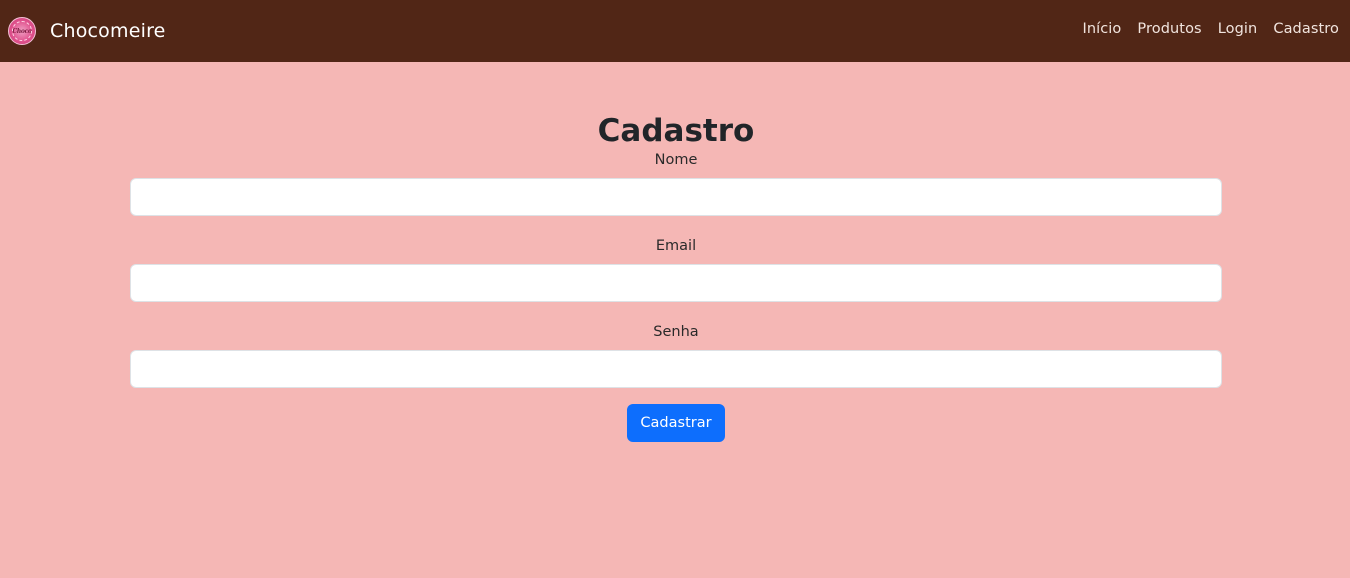  I want to click on nav-link-cadastro: Cadastro, so click(1306, 29).